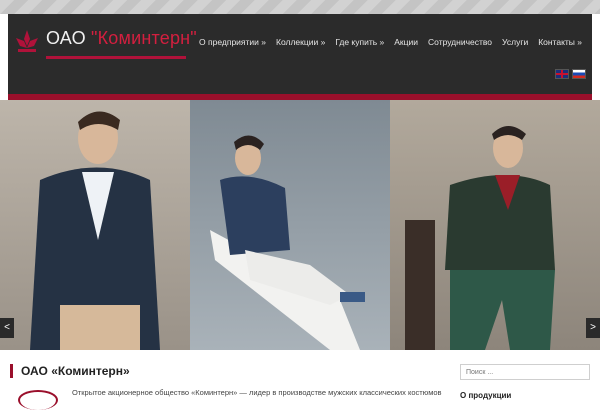 The height and width of the screenshot is (410, 600). What do you see at coordinates (562, 74) in the screenshot?
I see `english-flag-icon` at bounding box center [562, 74].